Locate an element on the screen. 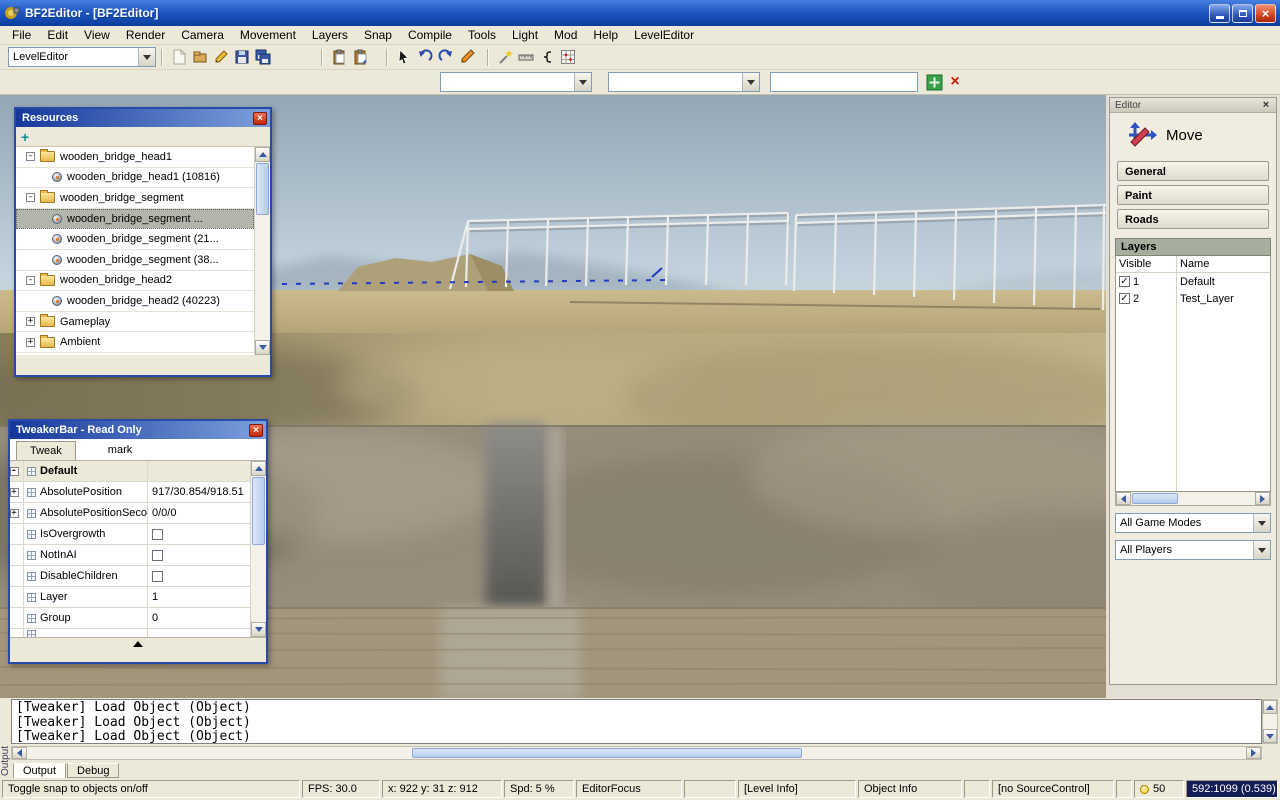  tab-mark: mark is located at coordinates (120, 452).